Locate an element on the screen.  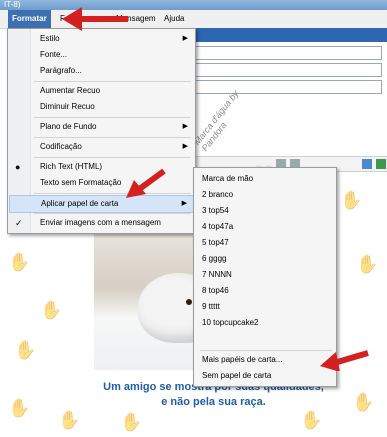
menu-item-diminuir-recuo: Diminuir Recuo is located at coordinates (101, 107).